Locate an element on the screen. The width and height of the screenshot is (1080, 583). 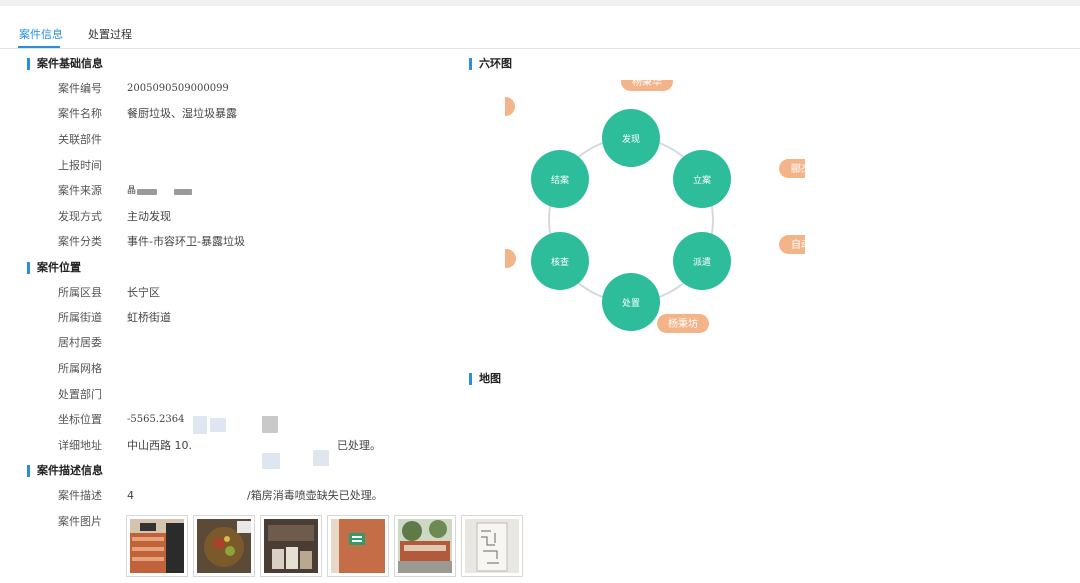
ring-node-3: 派遣 is located at coordinates (702, 261).